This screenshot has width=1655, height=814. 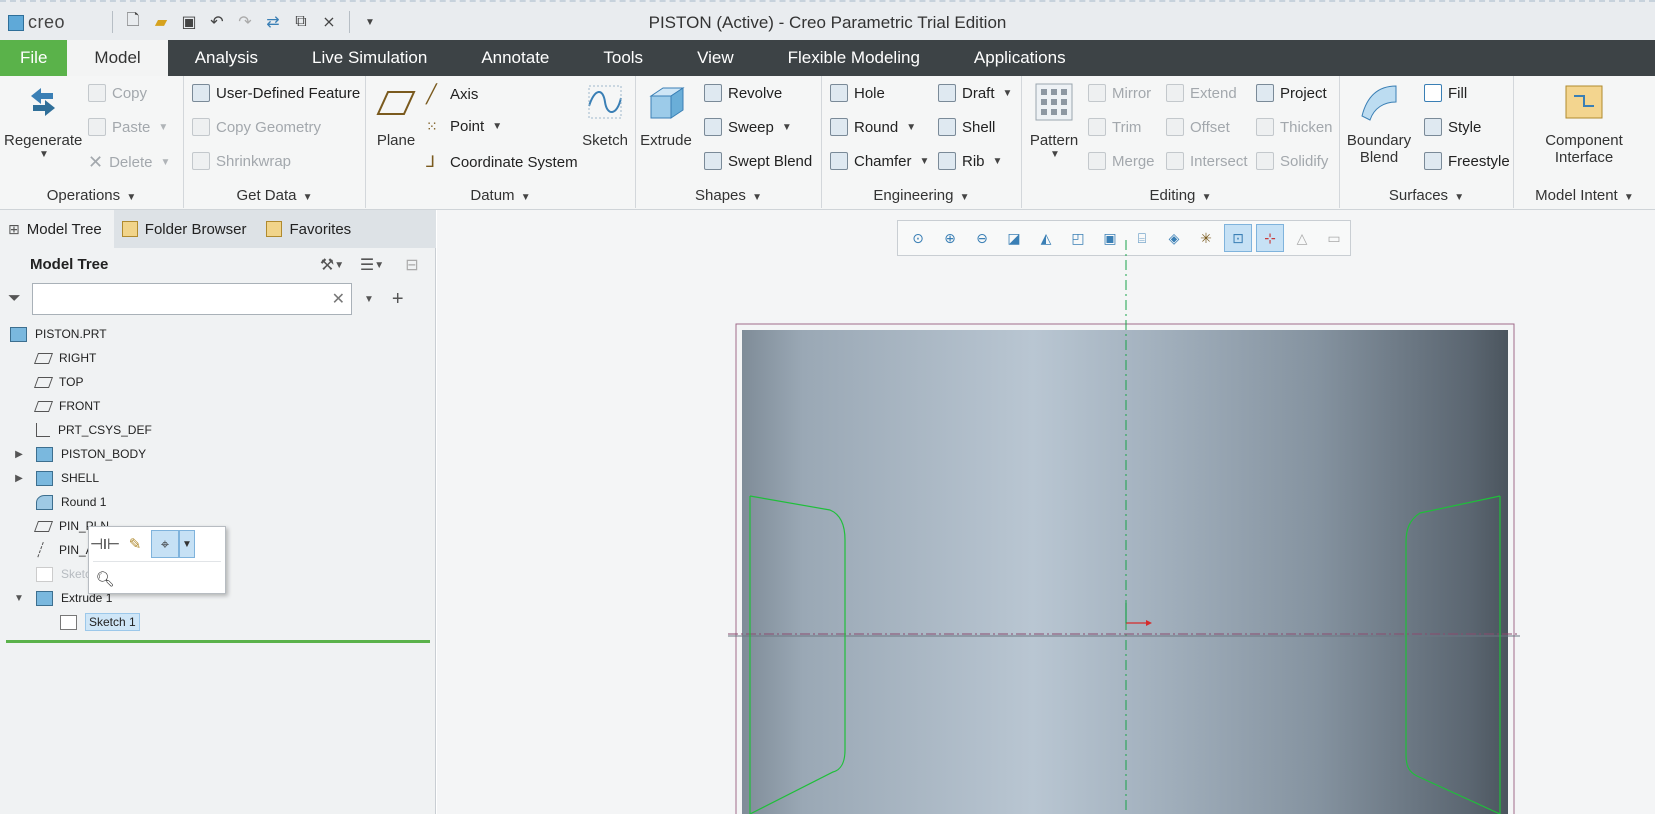 I want to click on show-list-icon: ☰ ▼, so click(x=372, y=265).